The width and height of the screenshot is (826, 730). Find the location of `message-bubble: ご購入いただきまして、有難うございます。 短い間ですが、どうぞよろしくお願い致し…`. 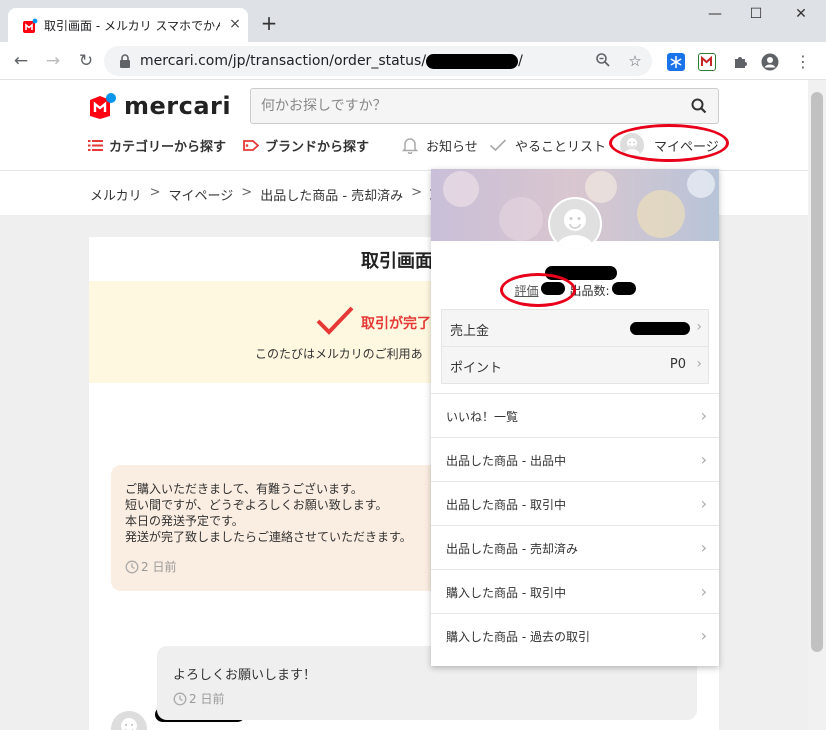

message-bubble: ご購入いただきまして、有難うございます。 短い間ですが、どうぞよろしくお願い致し… is located at coordinates (281, 528).